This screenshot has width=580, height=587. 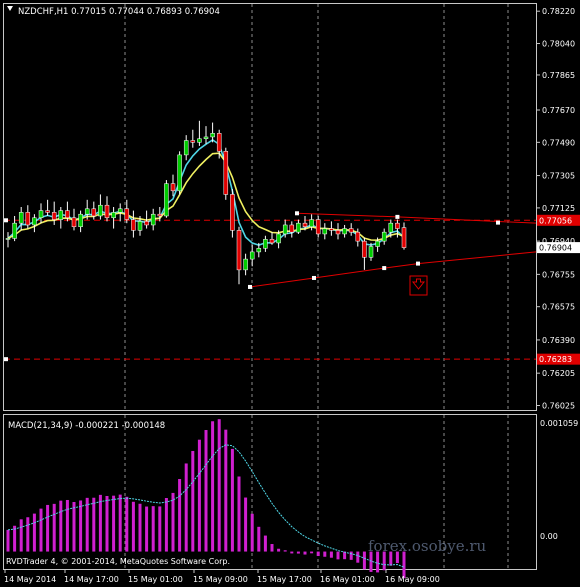 I want to click on time-label: 16 May 09:00, so click(x=412, y=579).